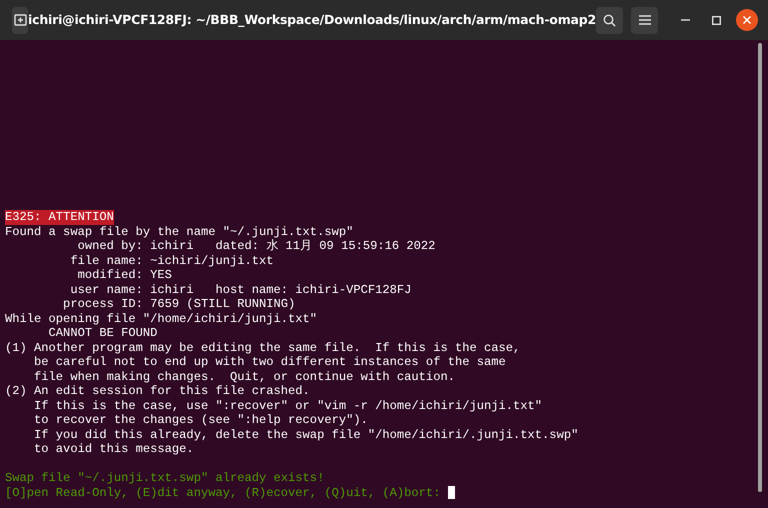 Image resolution: width=768 pixels, height=508 pixels. What do you see at coordinates (312, 19) in the screenshot?
I see `window-title: ichiri@ichiri-VPCF128FJ: ~/BBB_Workspace/Downloads/linux/arch/arm/mach-omap2` at bounding box center [312, 19].